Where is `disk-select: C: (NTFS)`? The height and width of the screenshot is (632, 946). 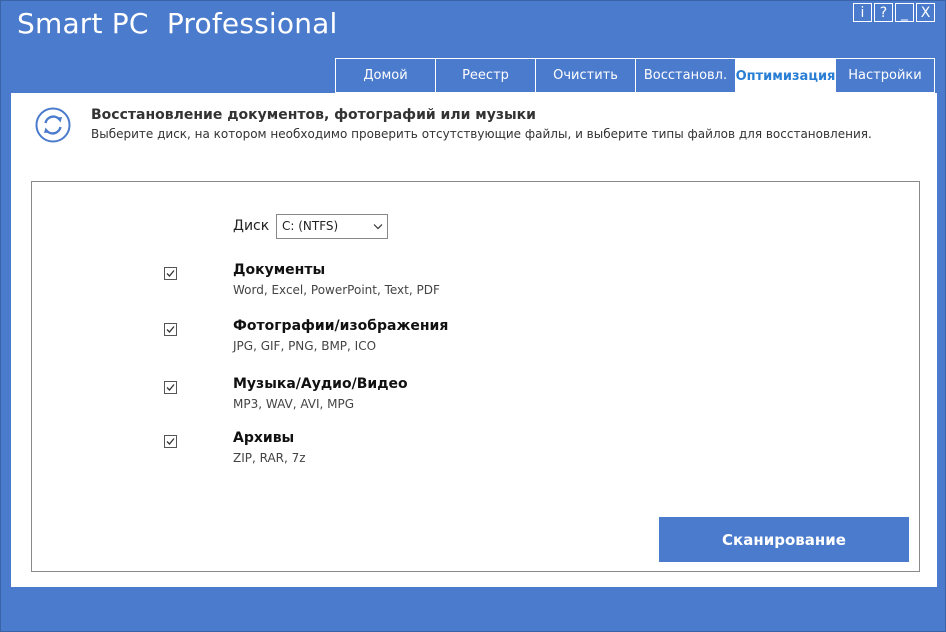 disk-select: C: (NTFS) is located at coordinates (332, 226).